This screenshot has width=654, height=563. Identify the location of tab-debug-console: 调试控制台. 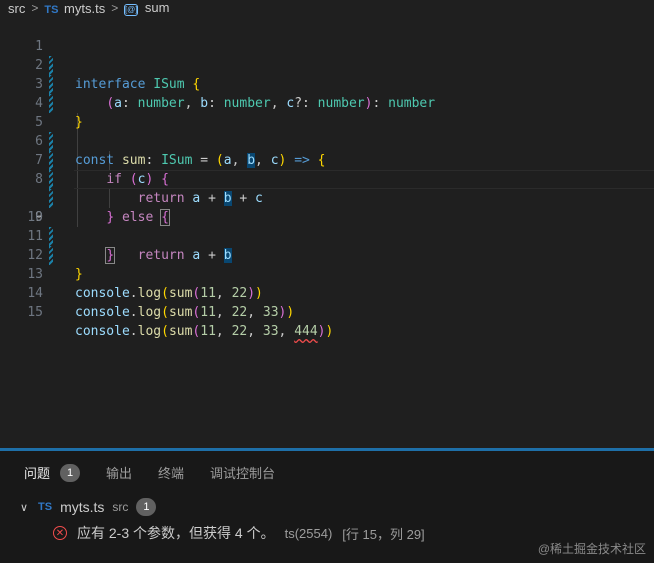
(242, 472).